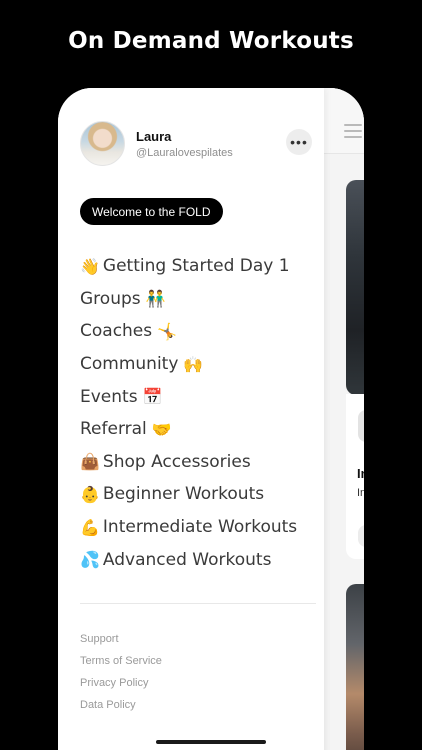  I want to click on menu-item-referral: Referral 🤝, so click(200, 429).